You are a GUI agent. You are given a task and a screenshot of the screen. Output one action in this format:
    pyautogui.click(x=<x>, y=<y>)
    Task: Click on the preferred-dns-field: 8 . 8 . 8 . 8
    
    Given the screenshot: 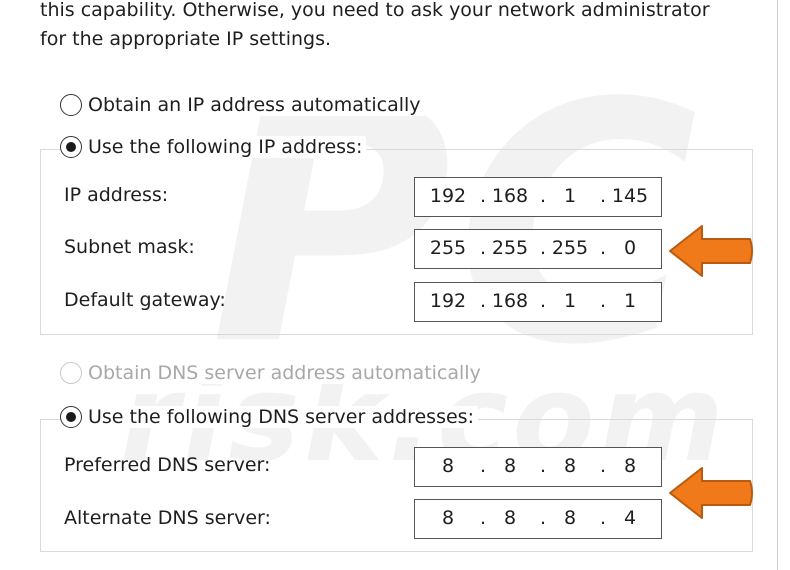 What is the action you would take?
    pyautogui.click(x=538, y=467)
    